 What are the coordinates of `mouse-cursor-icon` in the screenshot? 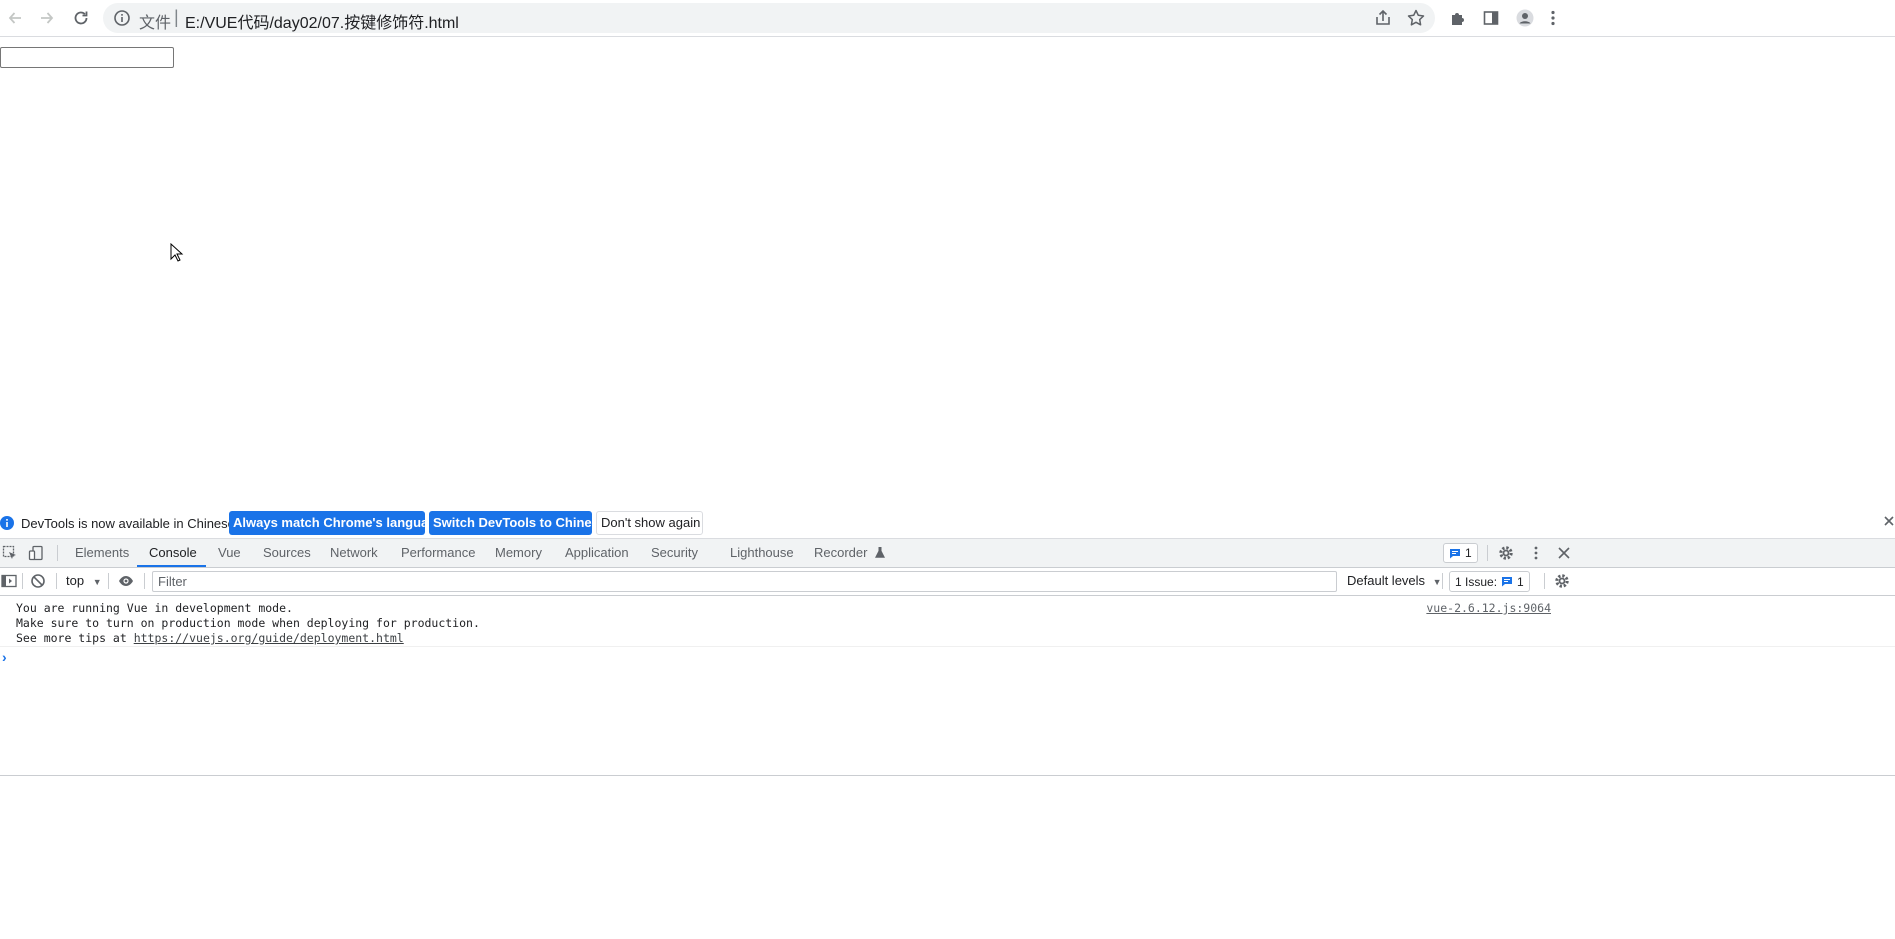 It's located at (177, 252).